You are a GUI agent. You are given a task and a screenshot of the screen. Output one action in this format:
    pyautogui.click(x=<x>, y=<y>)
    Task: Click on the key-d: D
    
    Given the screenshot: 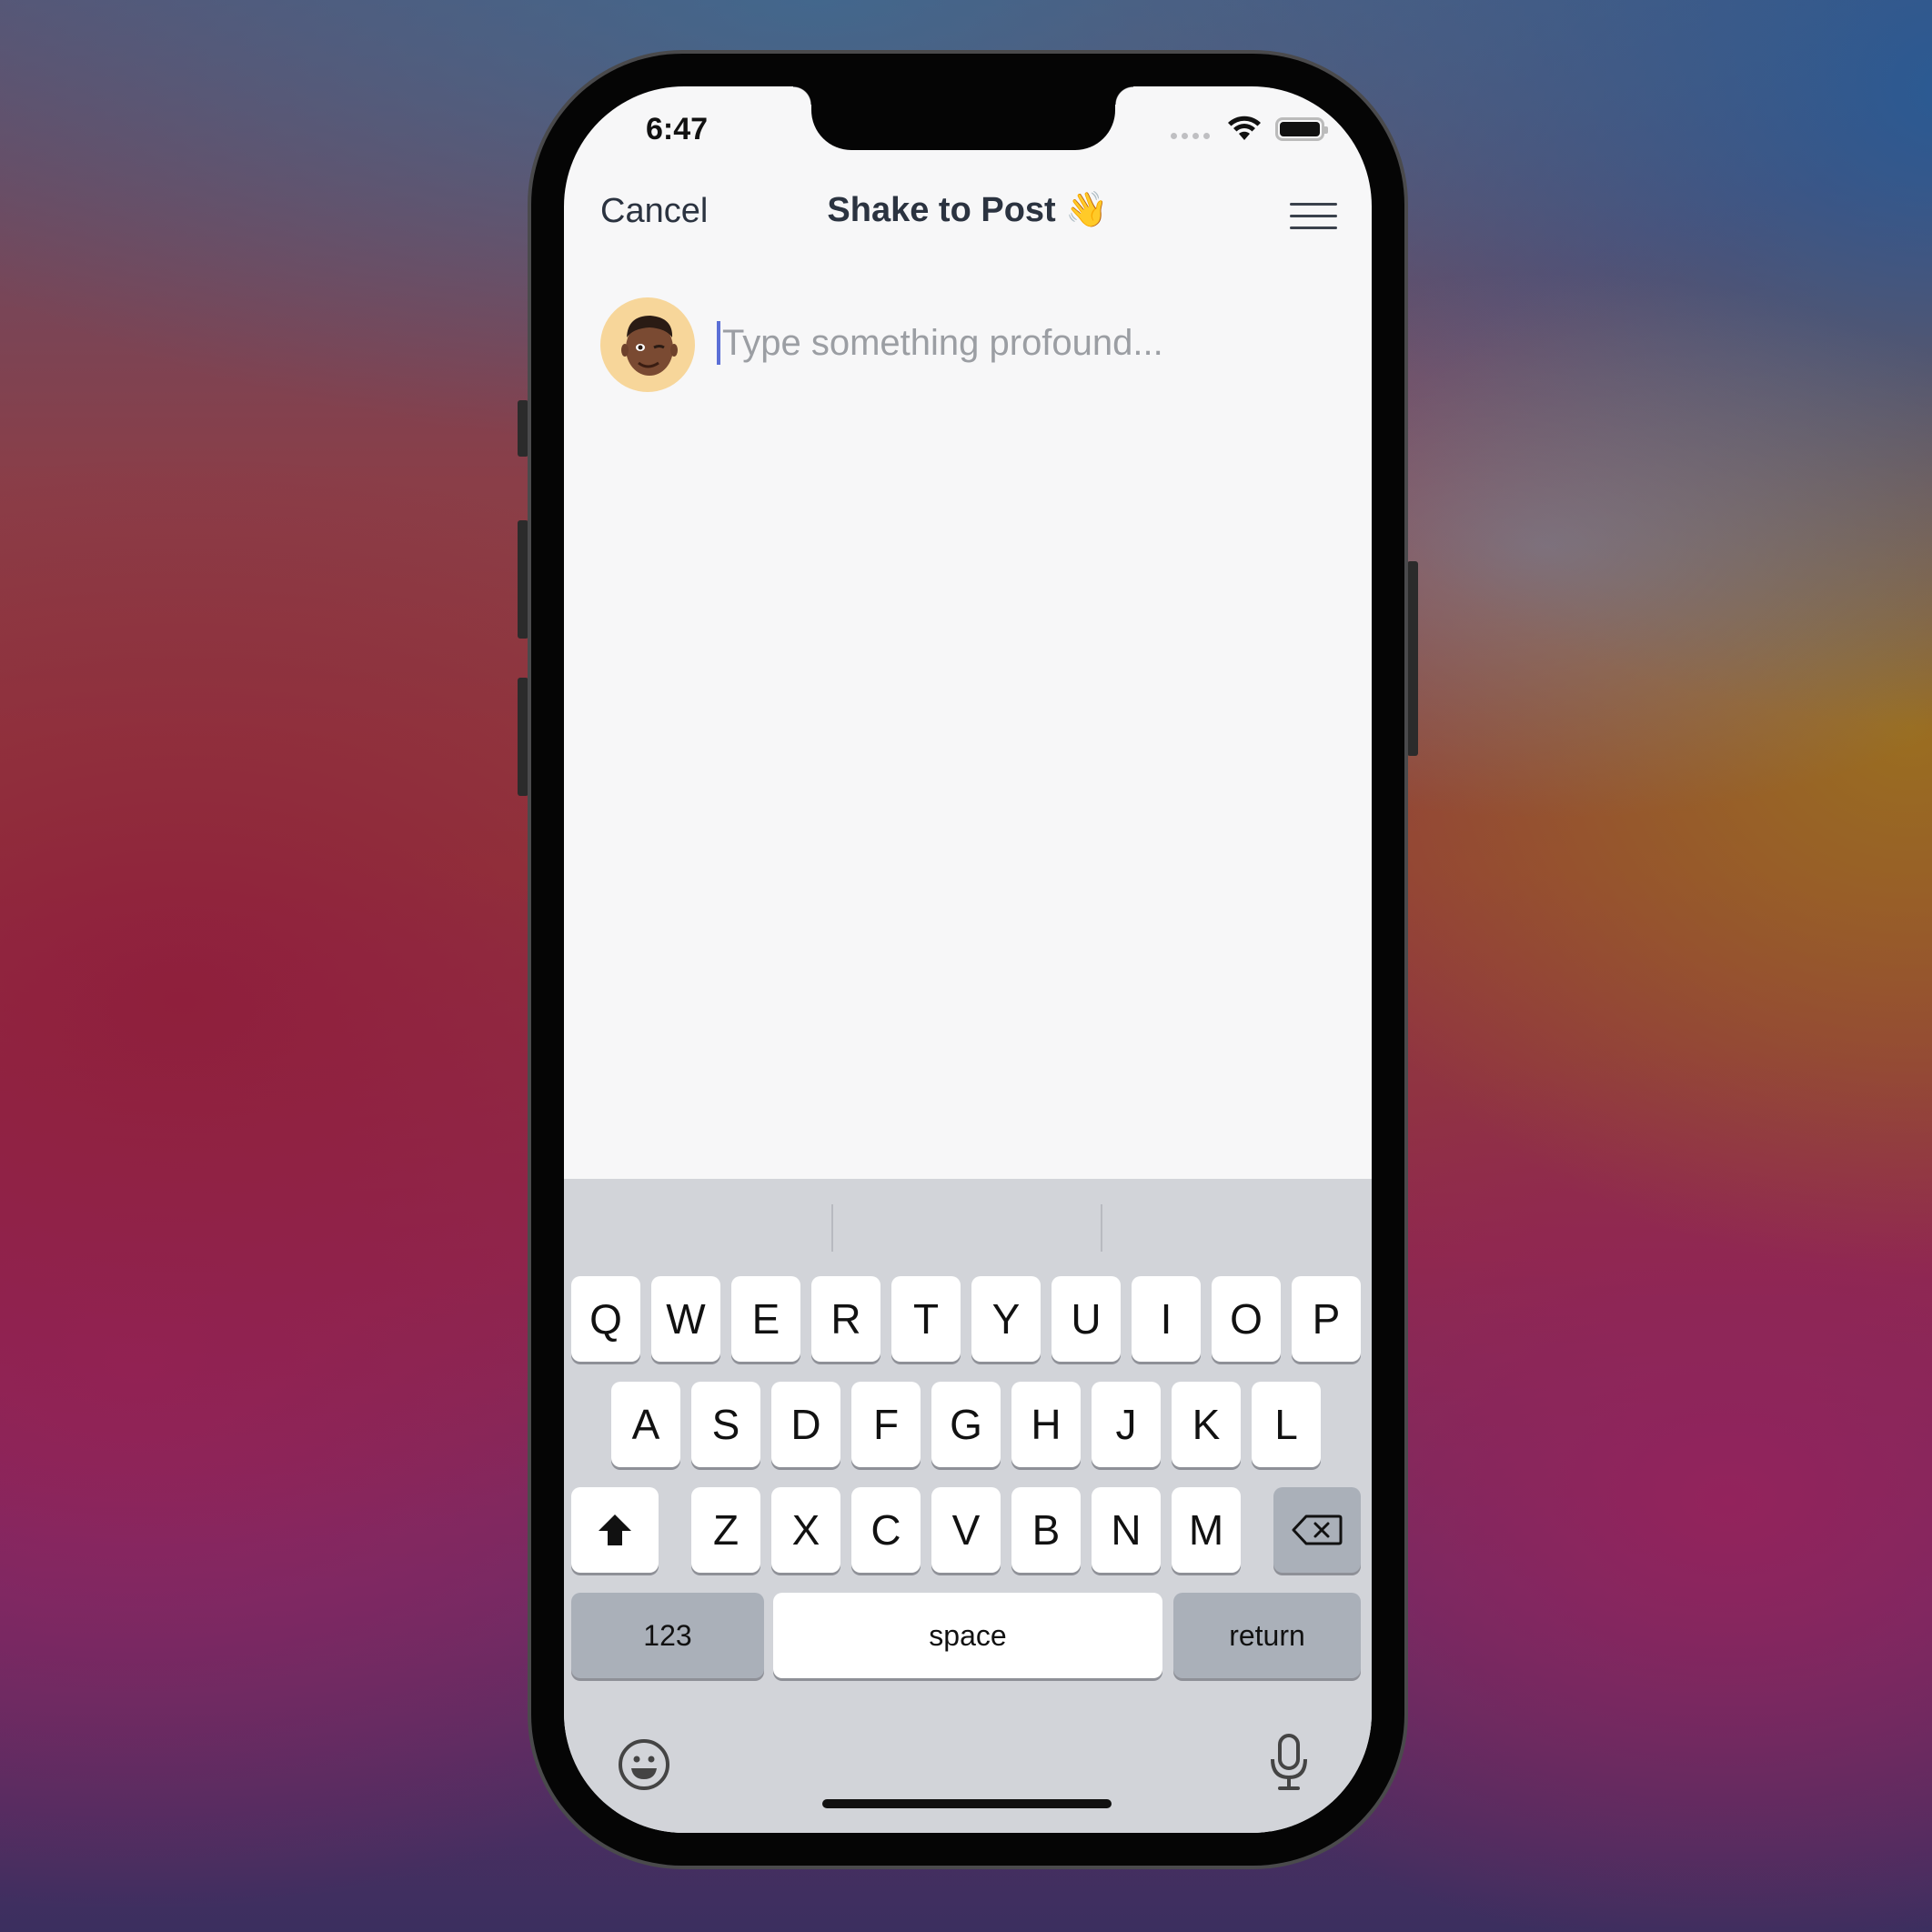 What is the action you would take?
    pyautogui.click(x=805, y=1424)
    